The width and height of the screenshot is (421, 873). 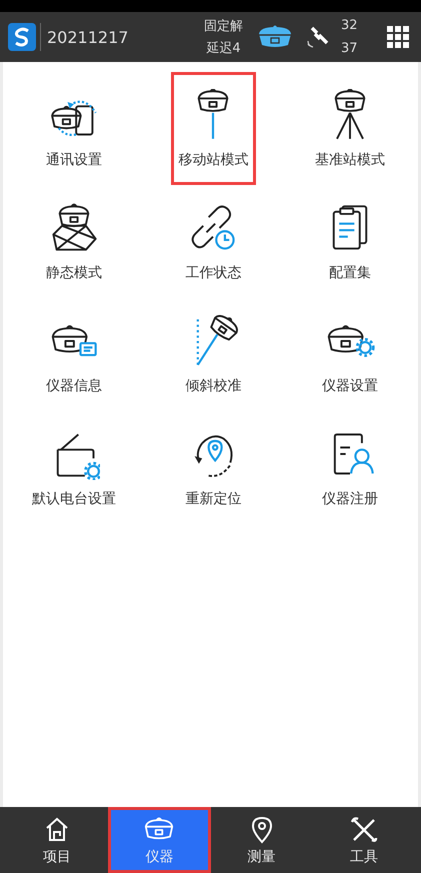 I want to click on receiver-icon, so click(x=275, y=37).